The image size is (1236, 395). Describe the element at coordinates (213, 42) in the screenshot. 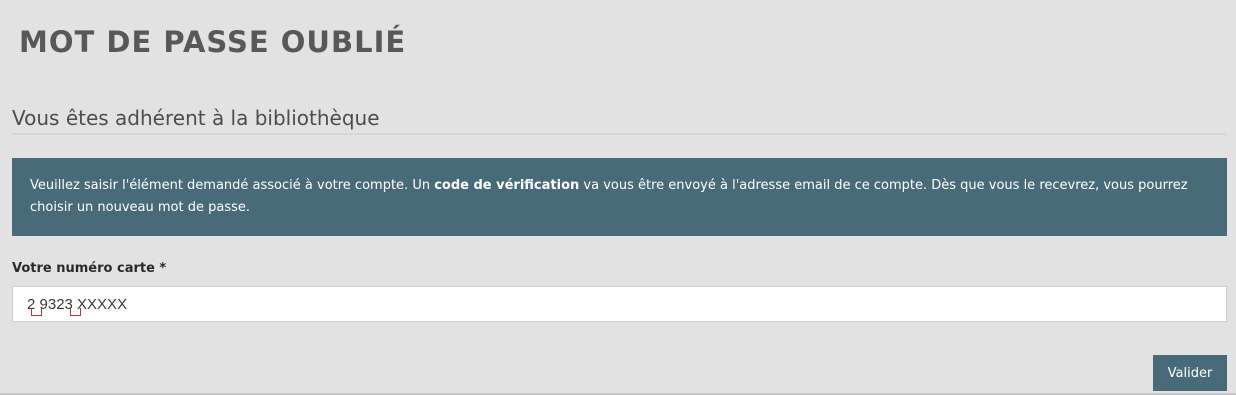

I see `page-title: MOT DE PASSE OUBLIÉ` at that location.